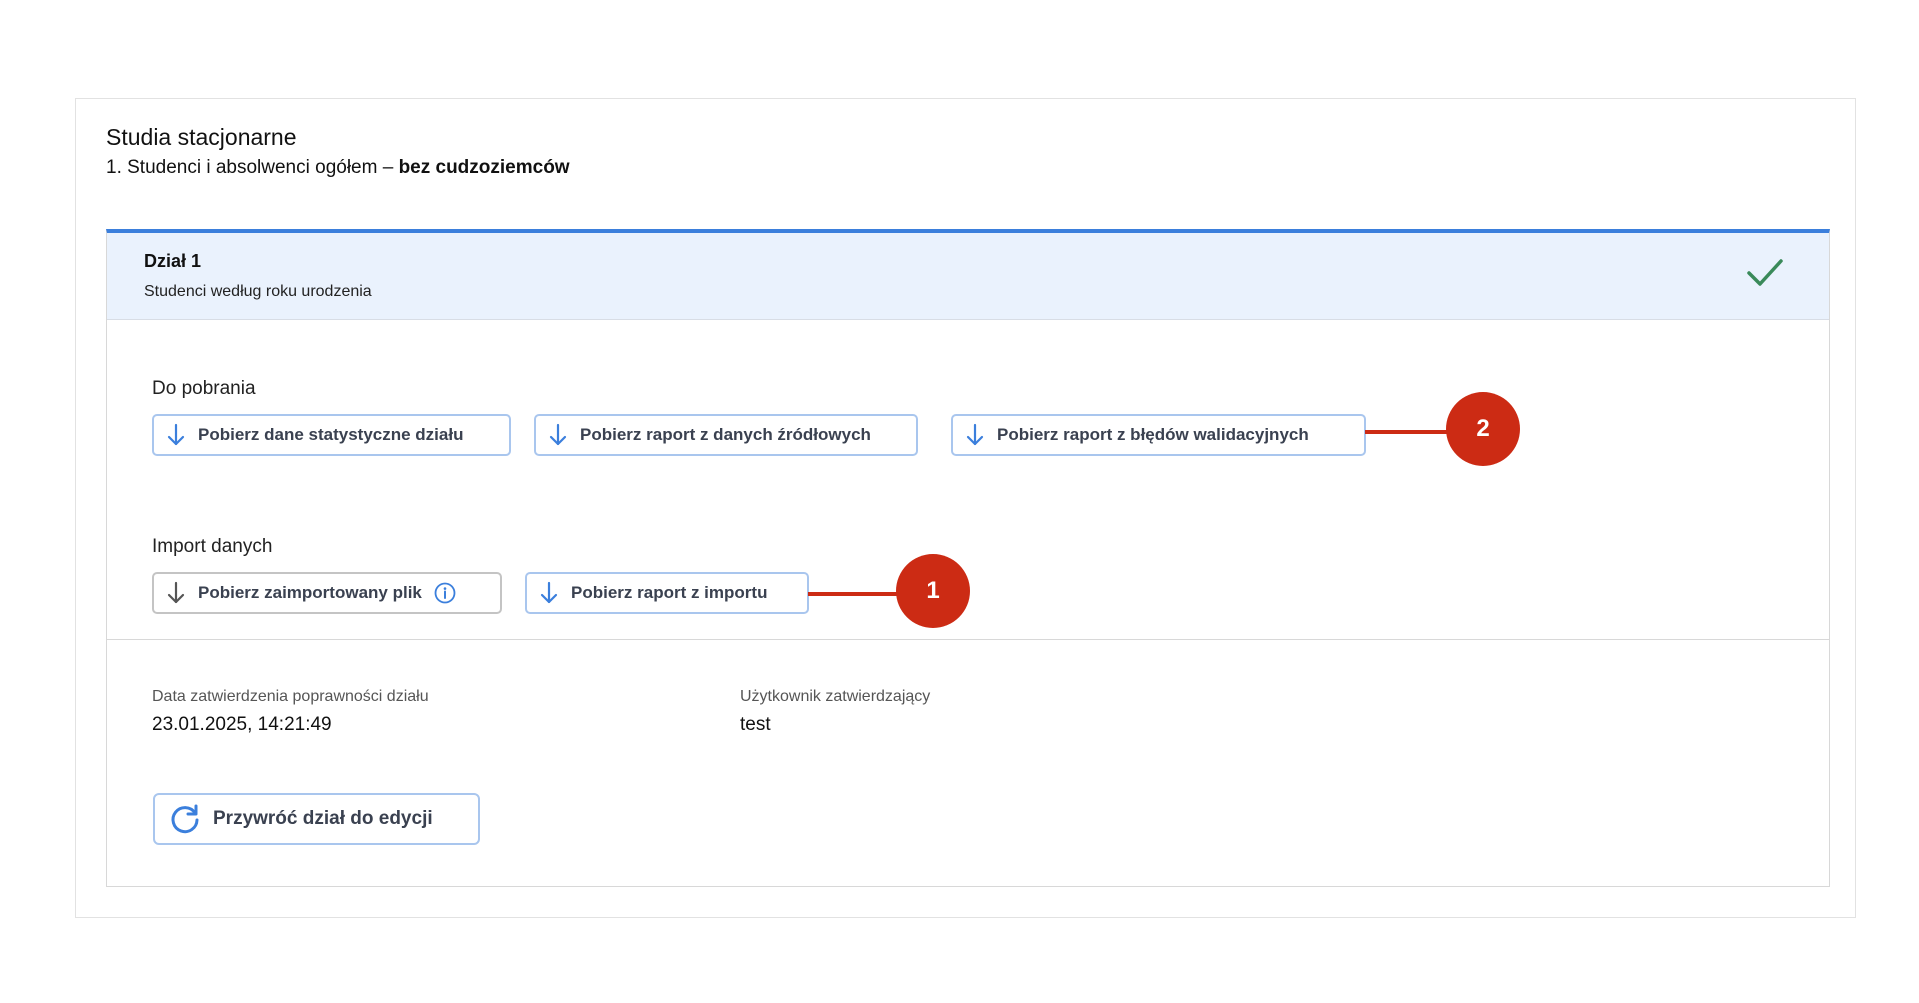 Image resolution: width=1919 pixels, height=1003 pixels. I want to click on download-section-stats-label: Pobierz dane statystyczne działu, so click(331, 434).